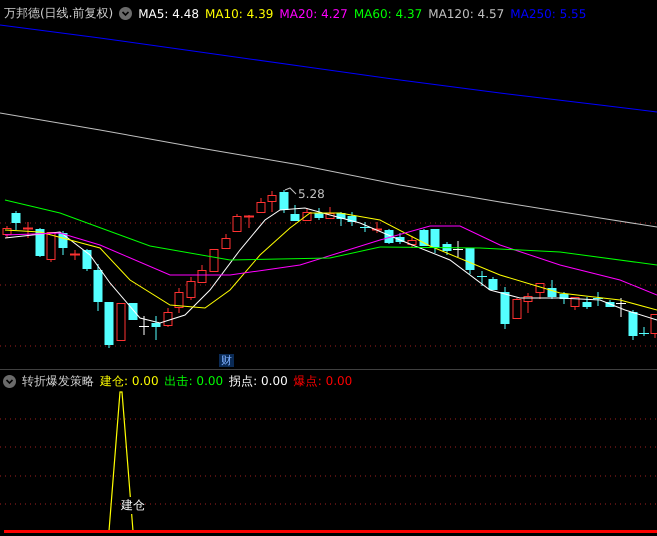 The height and width of the screenshot is (536, 657). What do you see at coordinates (59, 13) in the screenshot?
I see `chart-title: 万邦德(日线.前复权)` at bounding box center [59, 13].